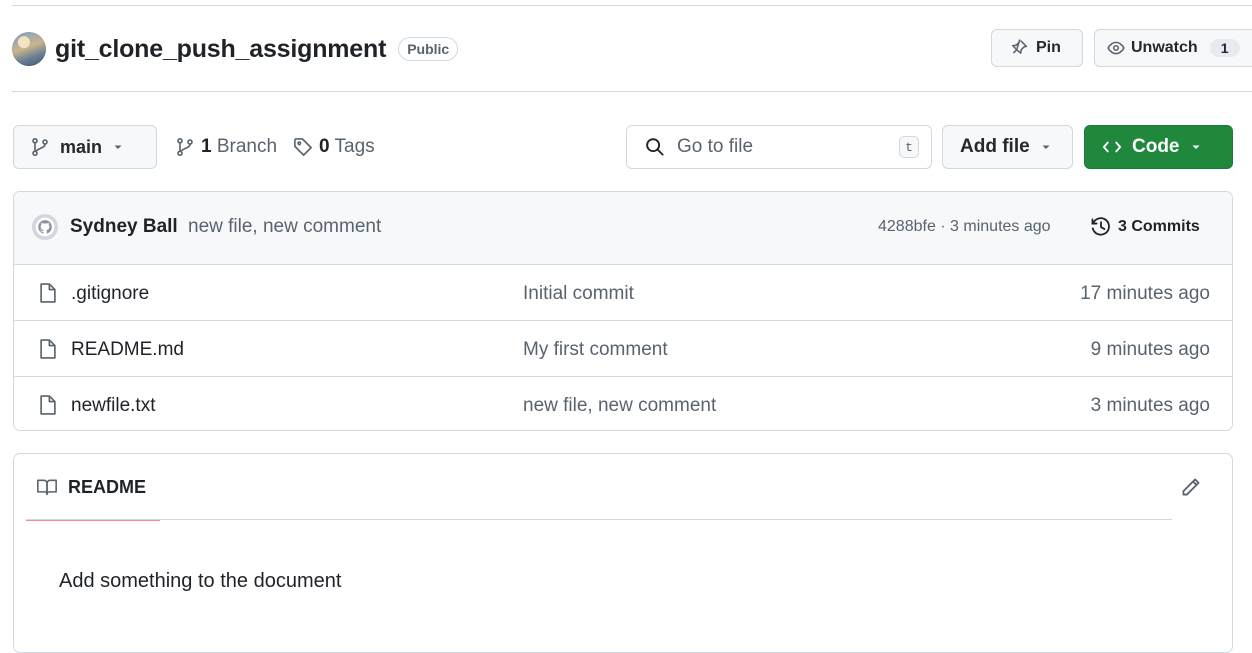 Image resolution: width=1252 pixels, height=653 pixels. I want to click on readme-content: Add something to the document, so click(200, 581).